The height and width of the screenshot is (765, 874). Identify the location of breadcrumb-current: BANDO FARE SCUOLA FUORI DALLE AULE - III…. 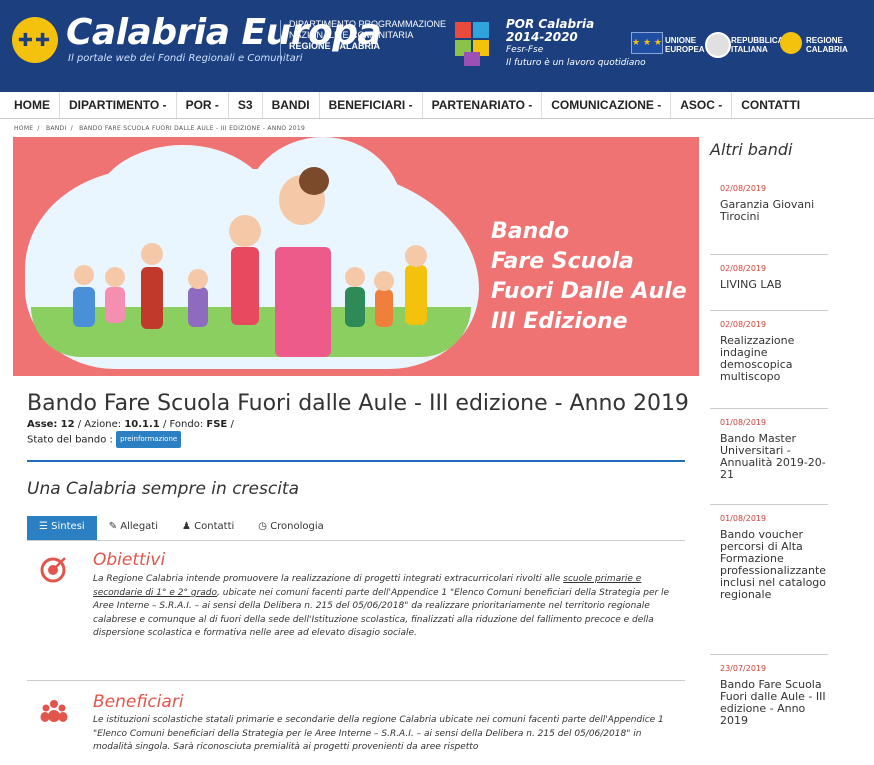
(192, 128).